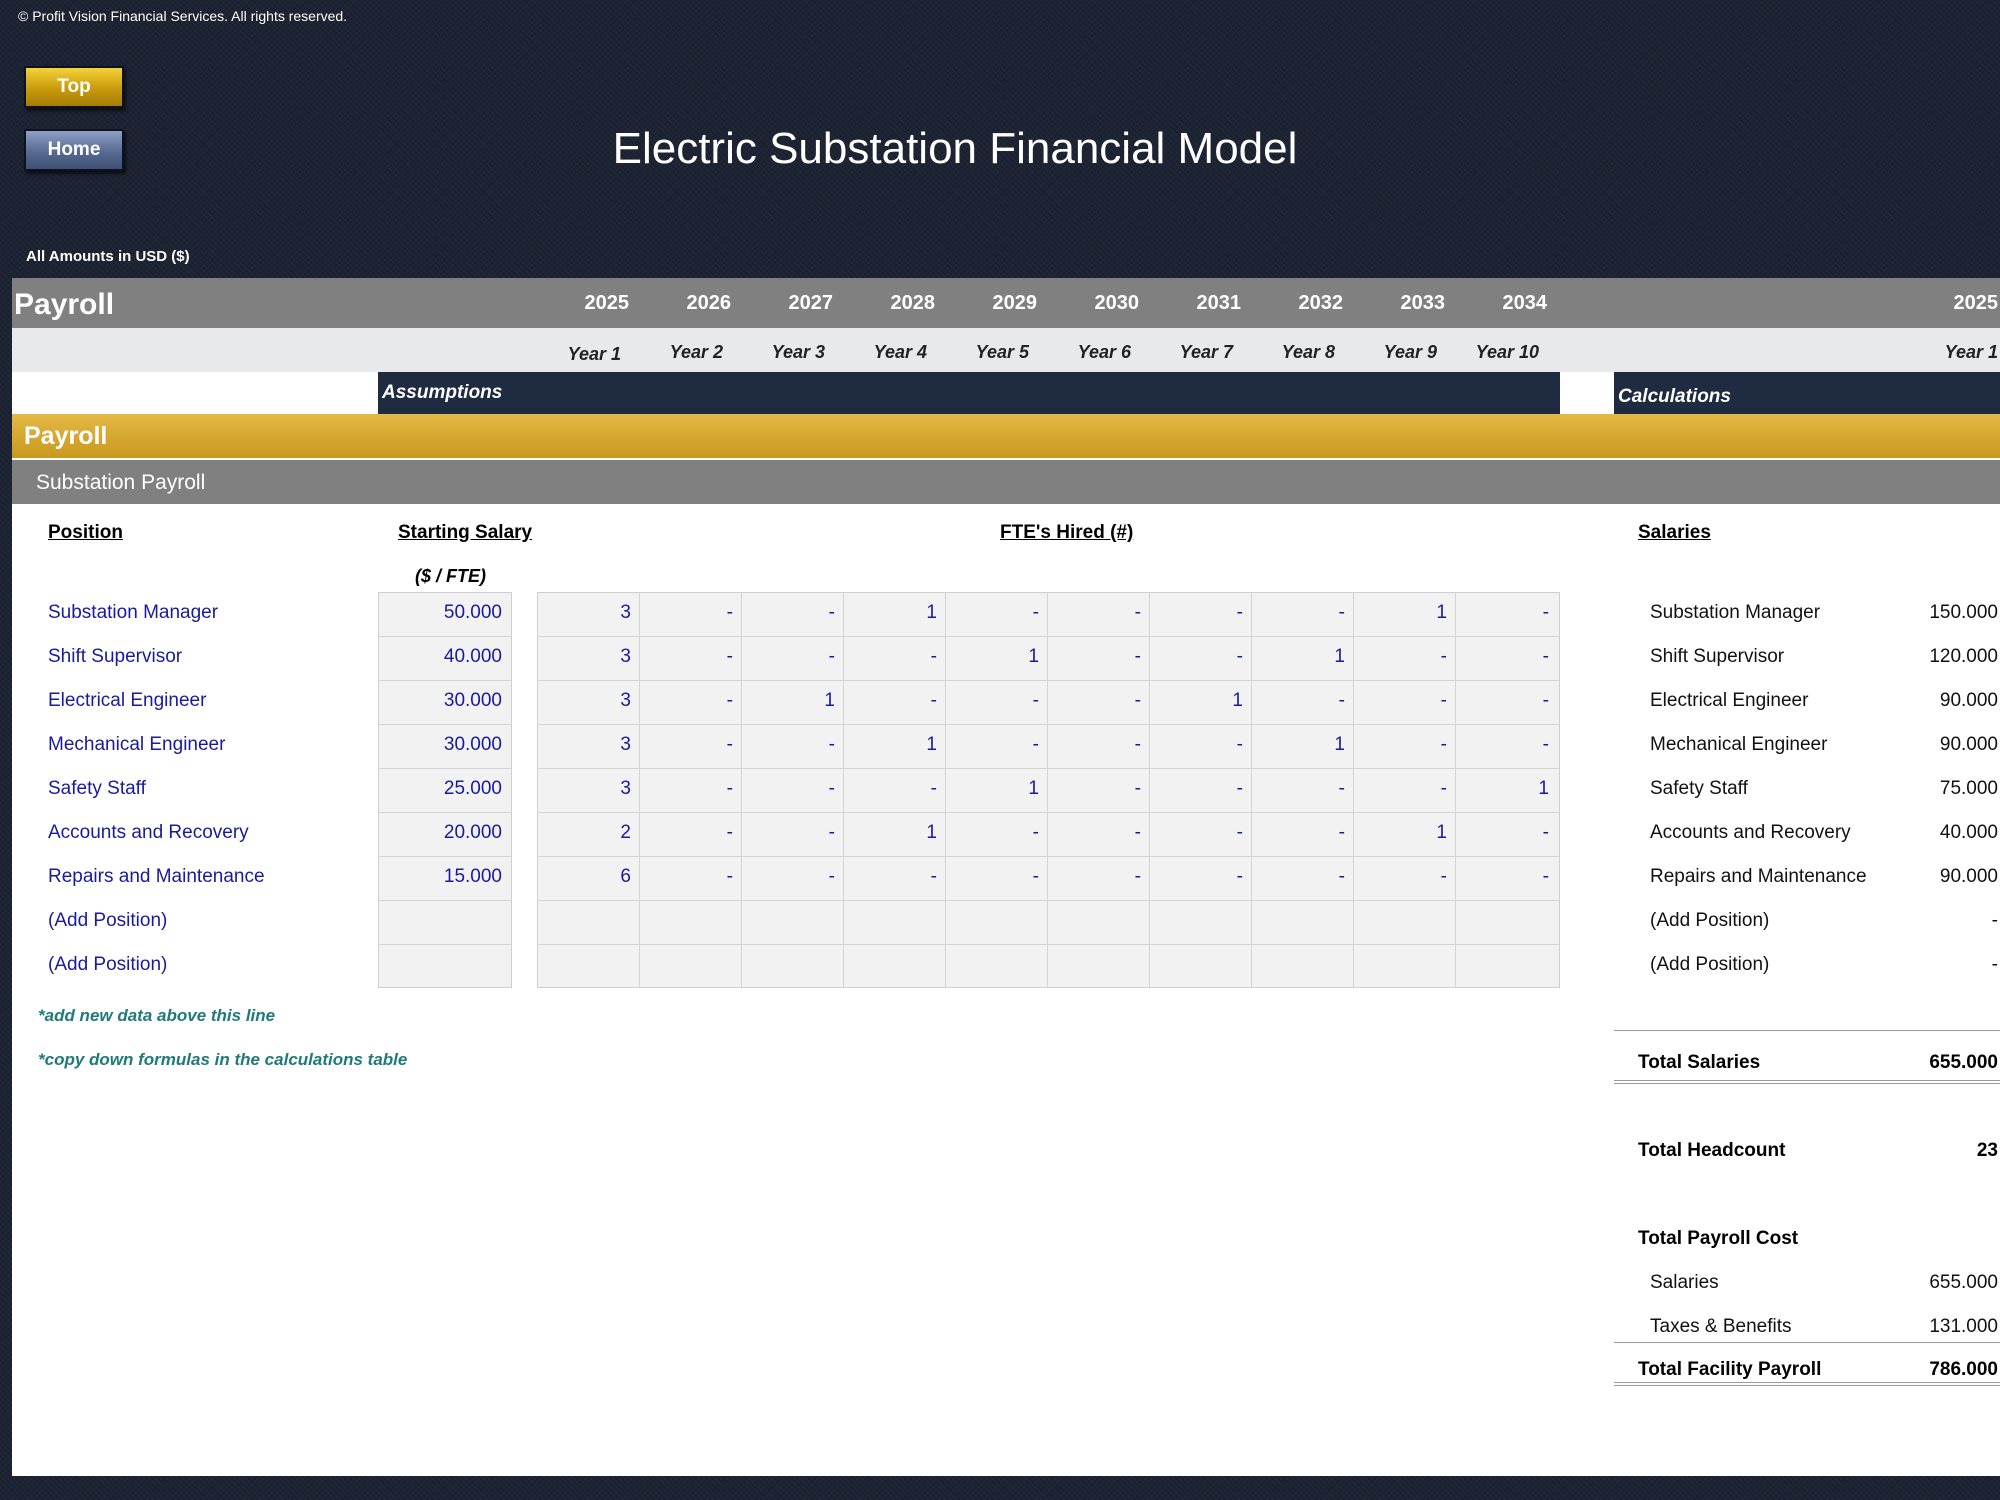 The height and width of the screenshot is (1500, 2000). What do you see at coordinates (1971, 352) in the screenshot?
I see `calc-year-label: Year 1` at bounding box center [1971, 352].